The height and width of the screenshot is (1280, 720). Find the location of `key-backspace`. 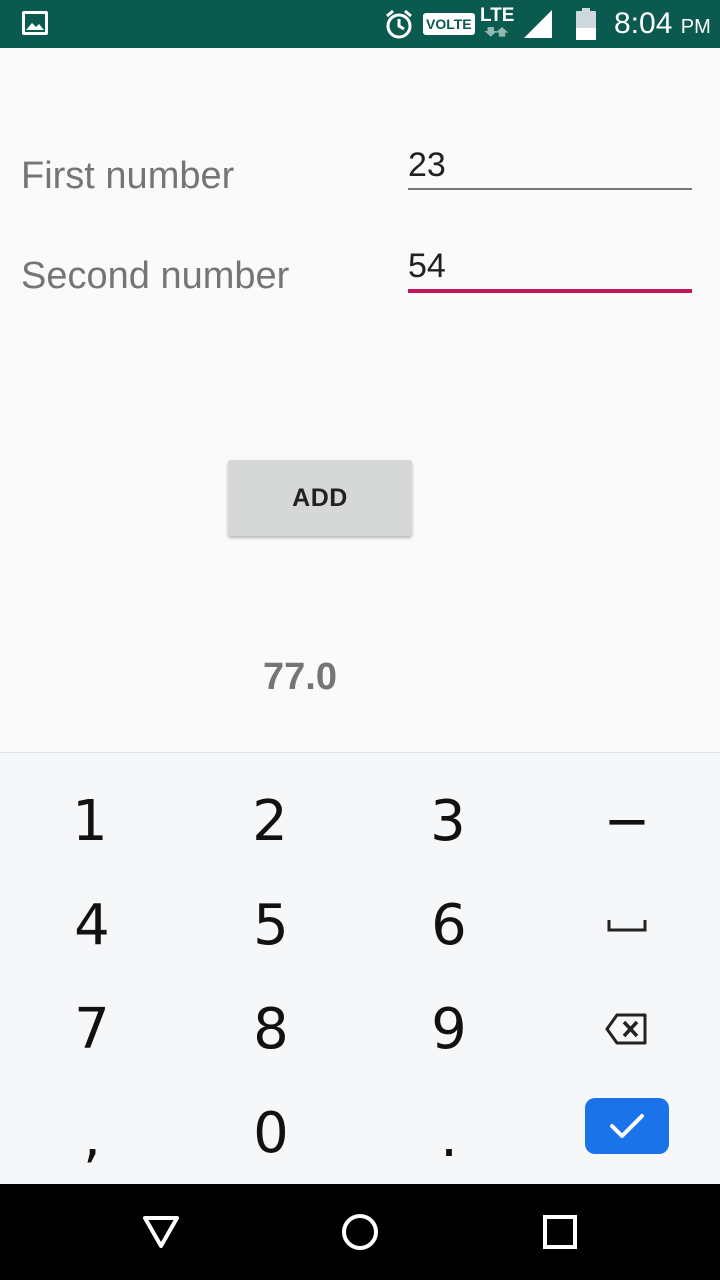

key-backspace is located at coordinates (627, 1029).